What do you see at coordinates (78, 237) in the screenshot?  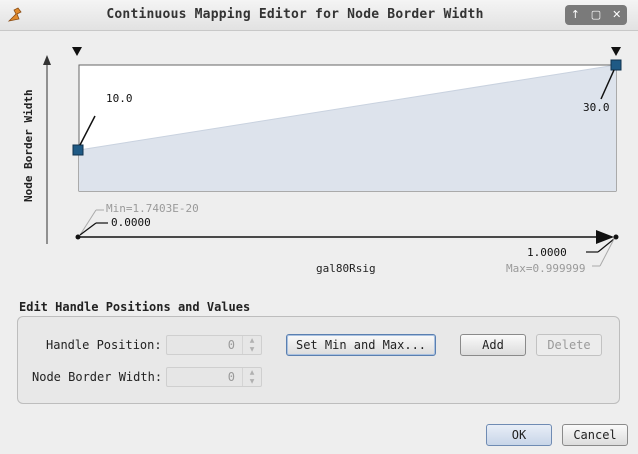 I see `x-axis-start-point` at bounding box center [78, 237].